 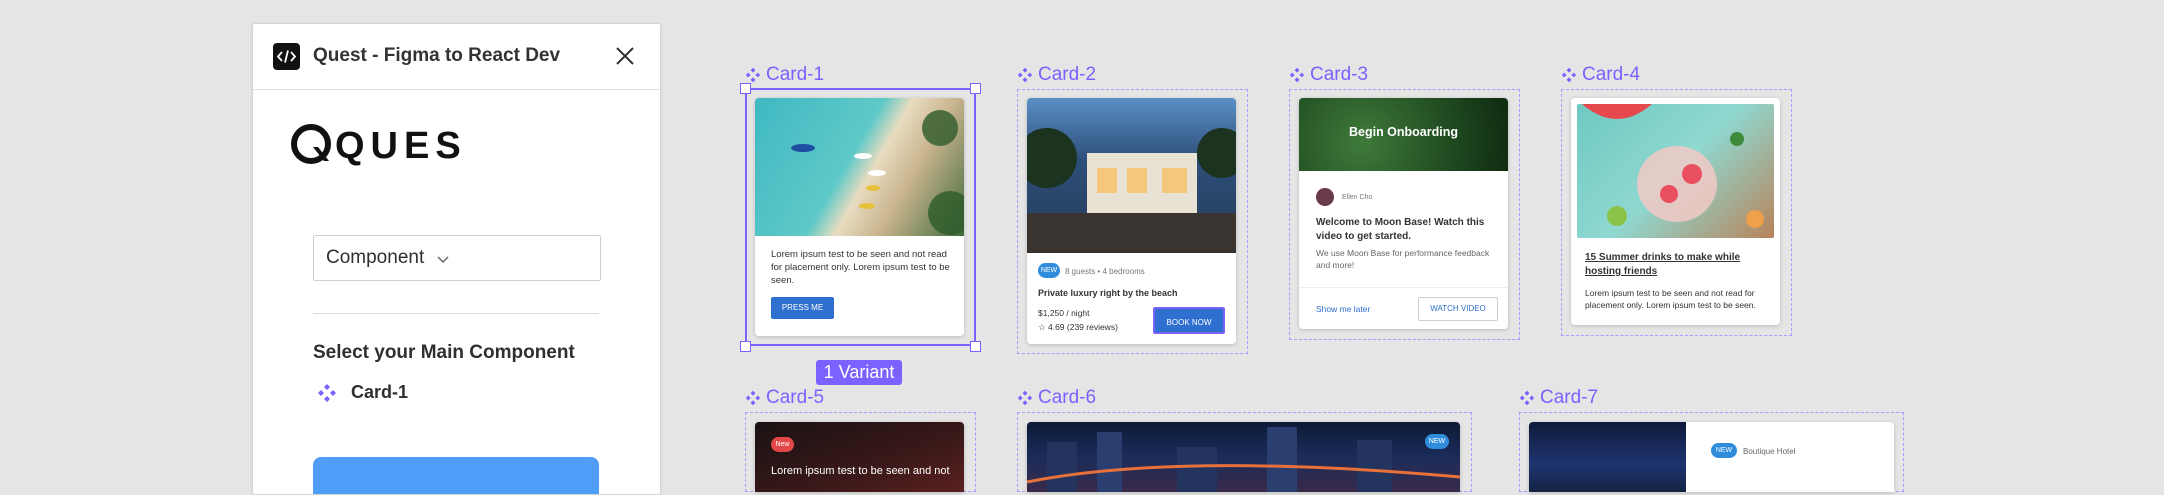 I want to click on dark-image, so click(x=859, y=457).